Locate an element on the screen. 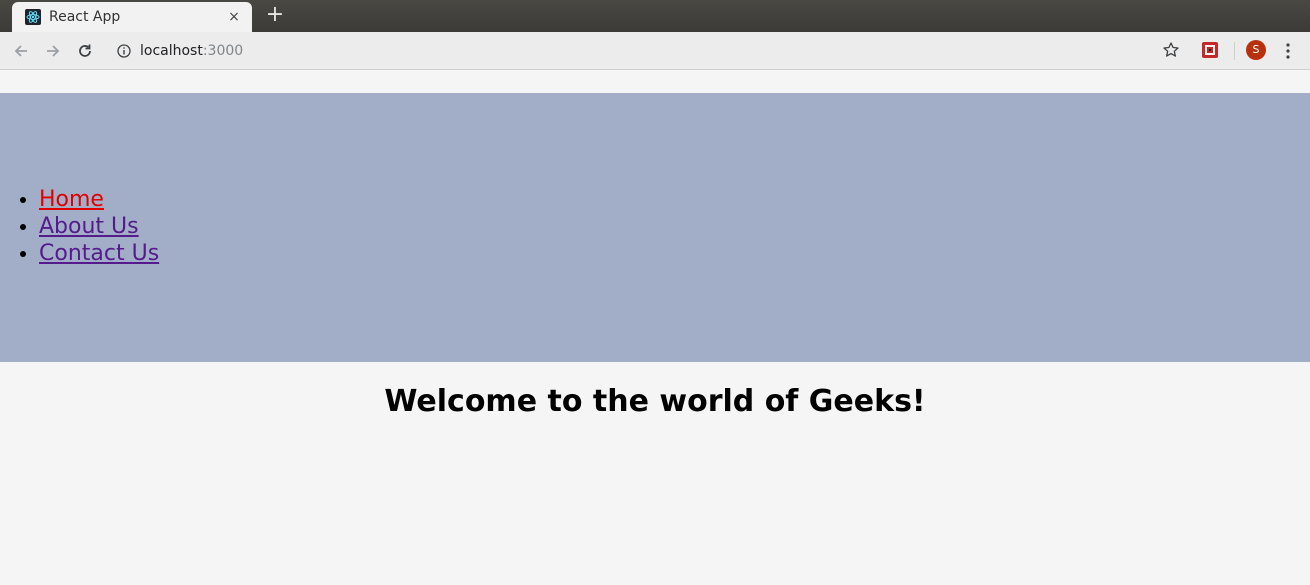  new-tab-button: + is located at coordinates (275, 16).